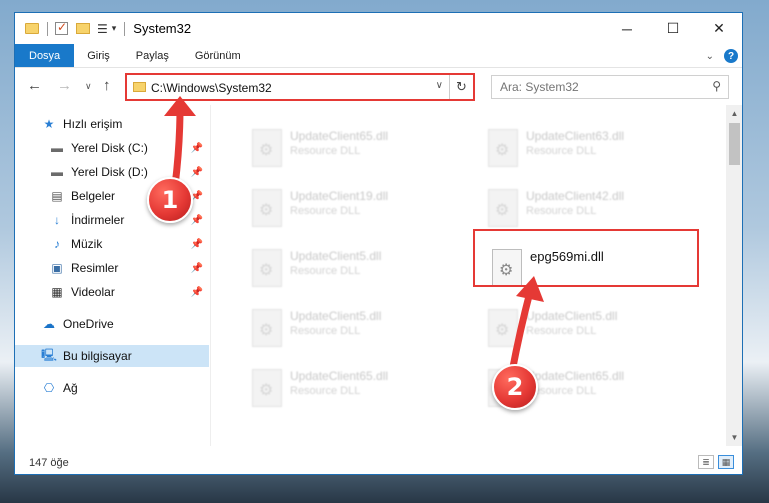 This screenshot has height=503, width=769. Describe the element at coordinates (710, 56) in the screenshot. I see `expand-ribbon-chevron-icon: ⌄` at that location.